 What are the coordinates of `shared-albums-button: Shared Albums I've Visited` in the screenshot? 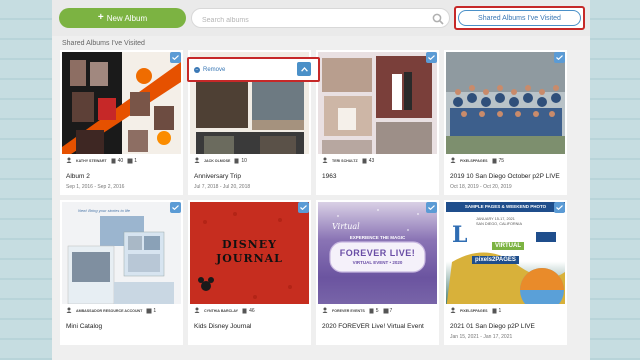 It's located at (519, 18).